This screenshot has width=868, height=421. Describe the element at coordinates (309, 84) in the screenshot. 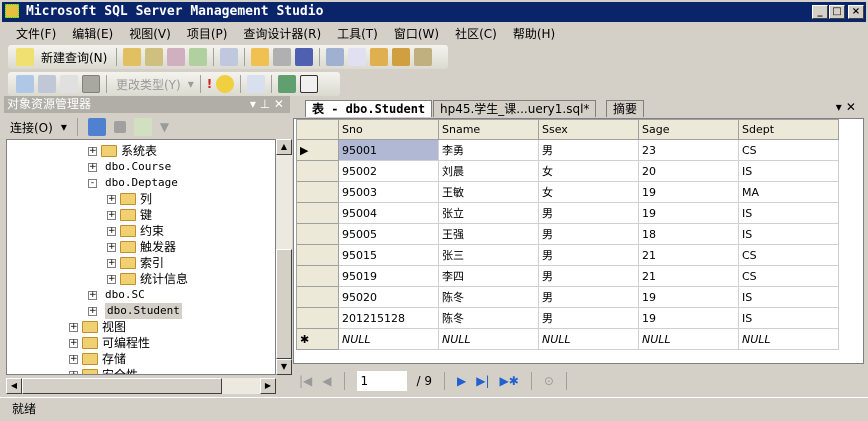

I see `add-derived-table-icon` at that location.